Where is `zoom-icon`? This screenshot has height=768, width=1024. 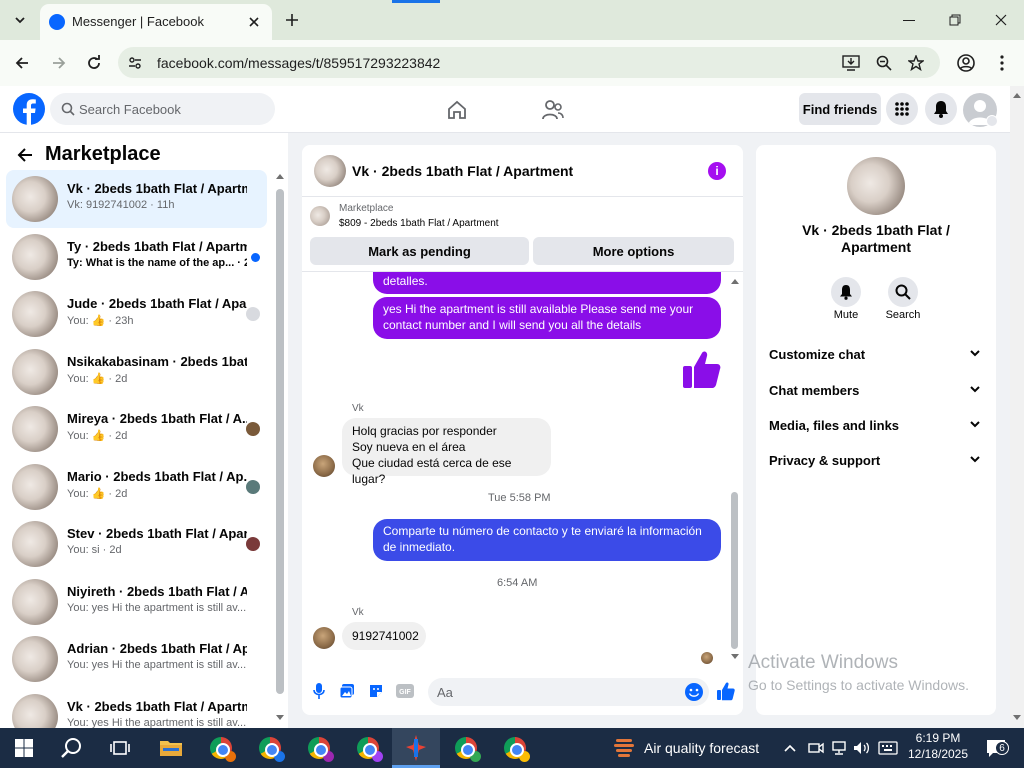
zoom-icon is located at coordinates (884, 63).